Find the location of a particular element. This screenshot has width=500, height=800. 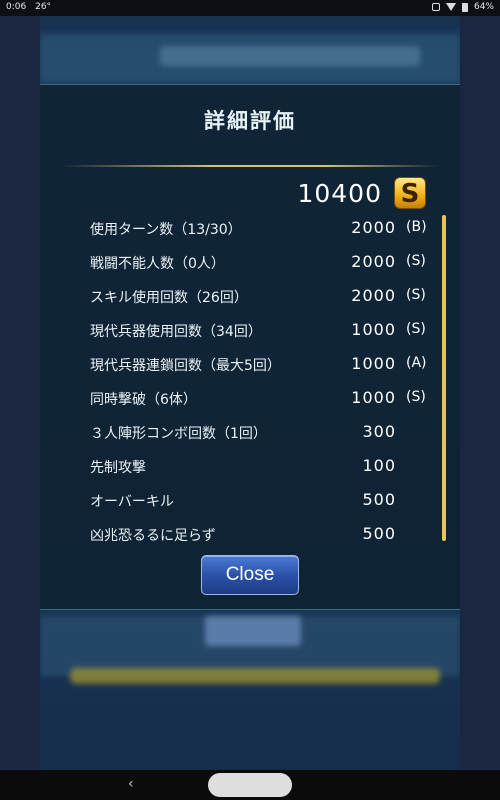

list-item: 現代兵器連鎖回数（最大5回） 1000 (A) is located at coordinates (260, 364).